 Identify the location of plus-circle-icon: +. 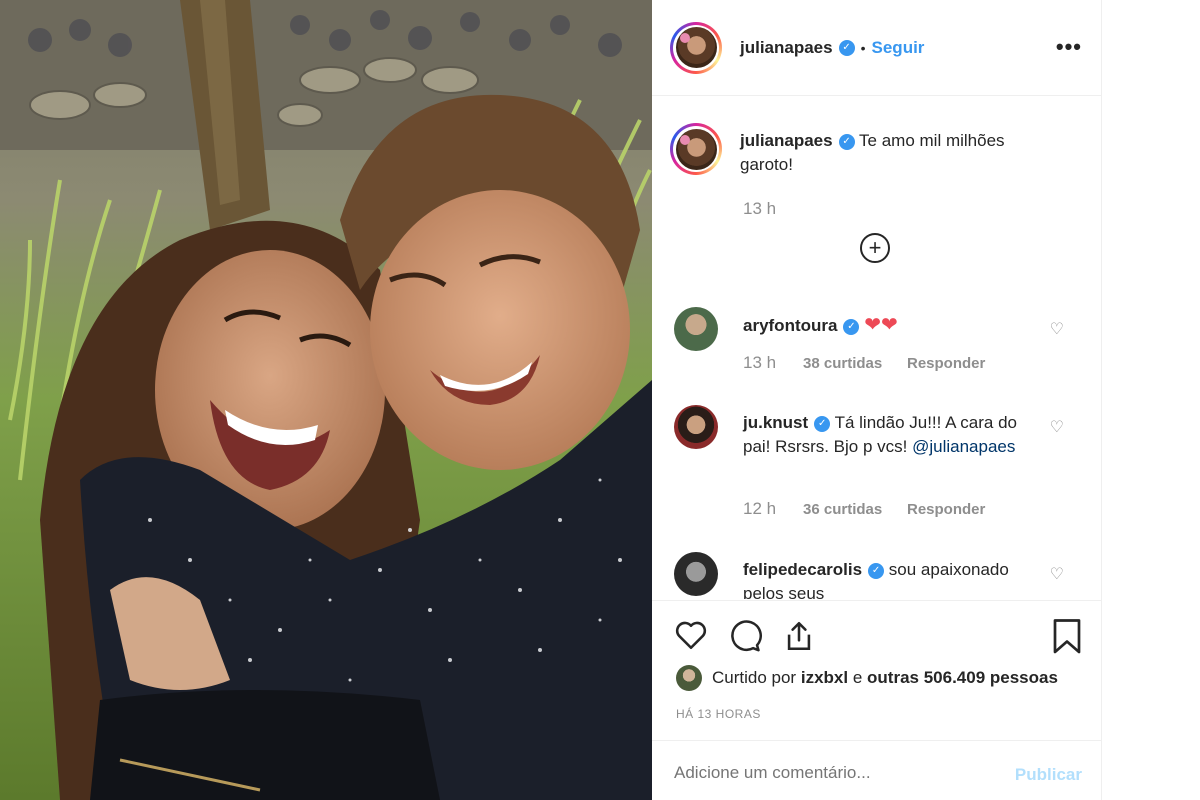
(875, 248).